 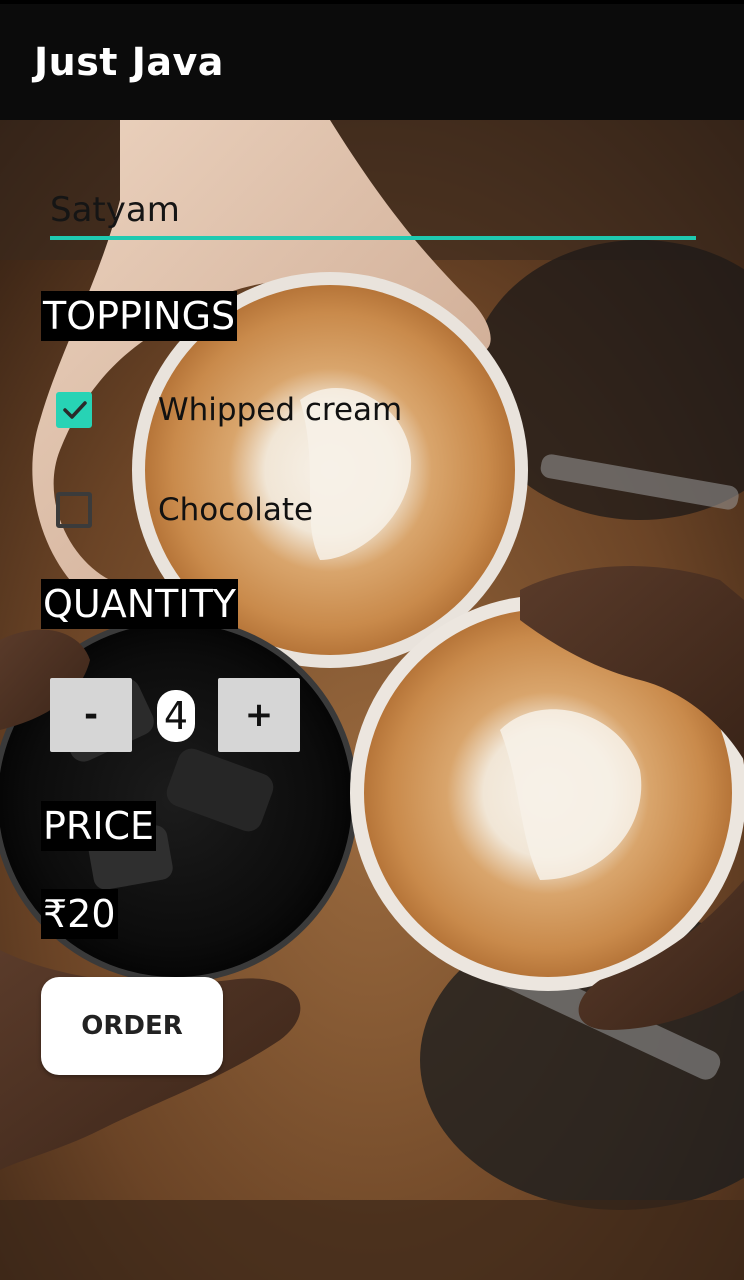 What do you see at coordinates (235, 510) in the screenshot?
I see `chocolate-label: Chocolate` at bounding box center [235, 510].